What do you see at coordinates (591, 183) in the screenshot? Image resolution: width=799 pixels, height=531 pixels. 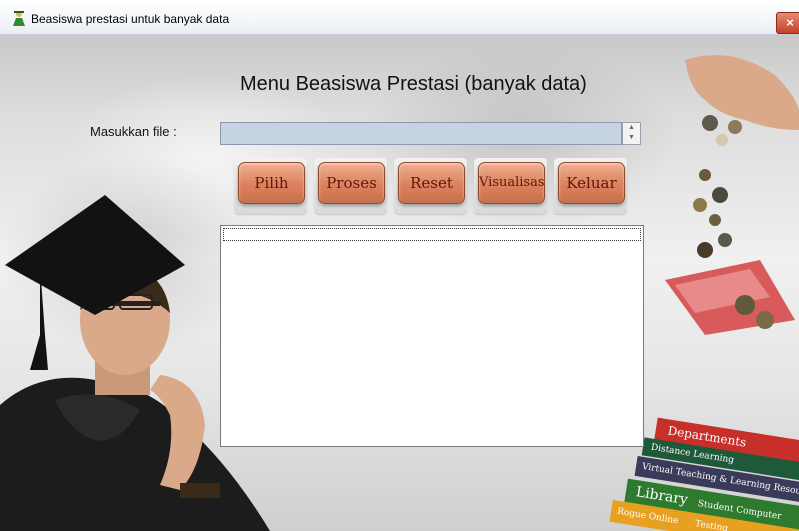 I see `keluar-button: Keluar` at bounding box center [591, 183].